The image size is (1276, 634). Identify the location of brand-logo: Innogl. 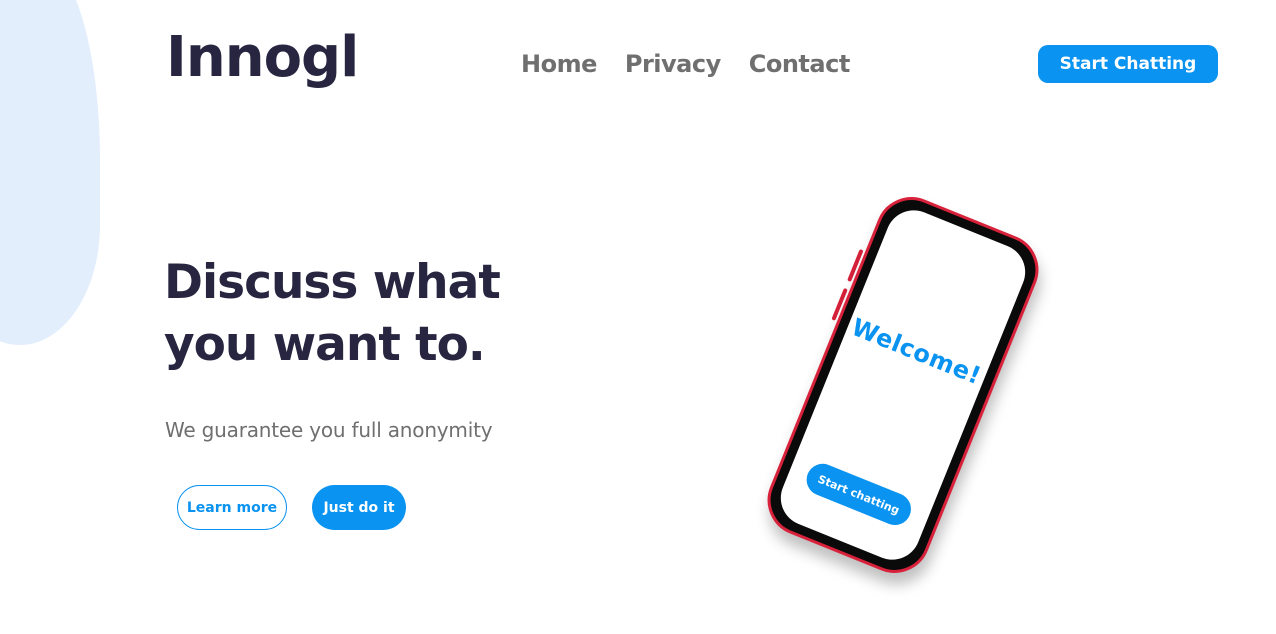
(262, 58).